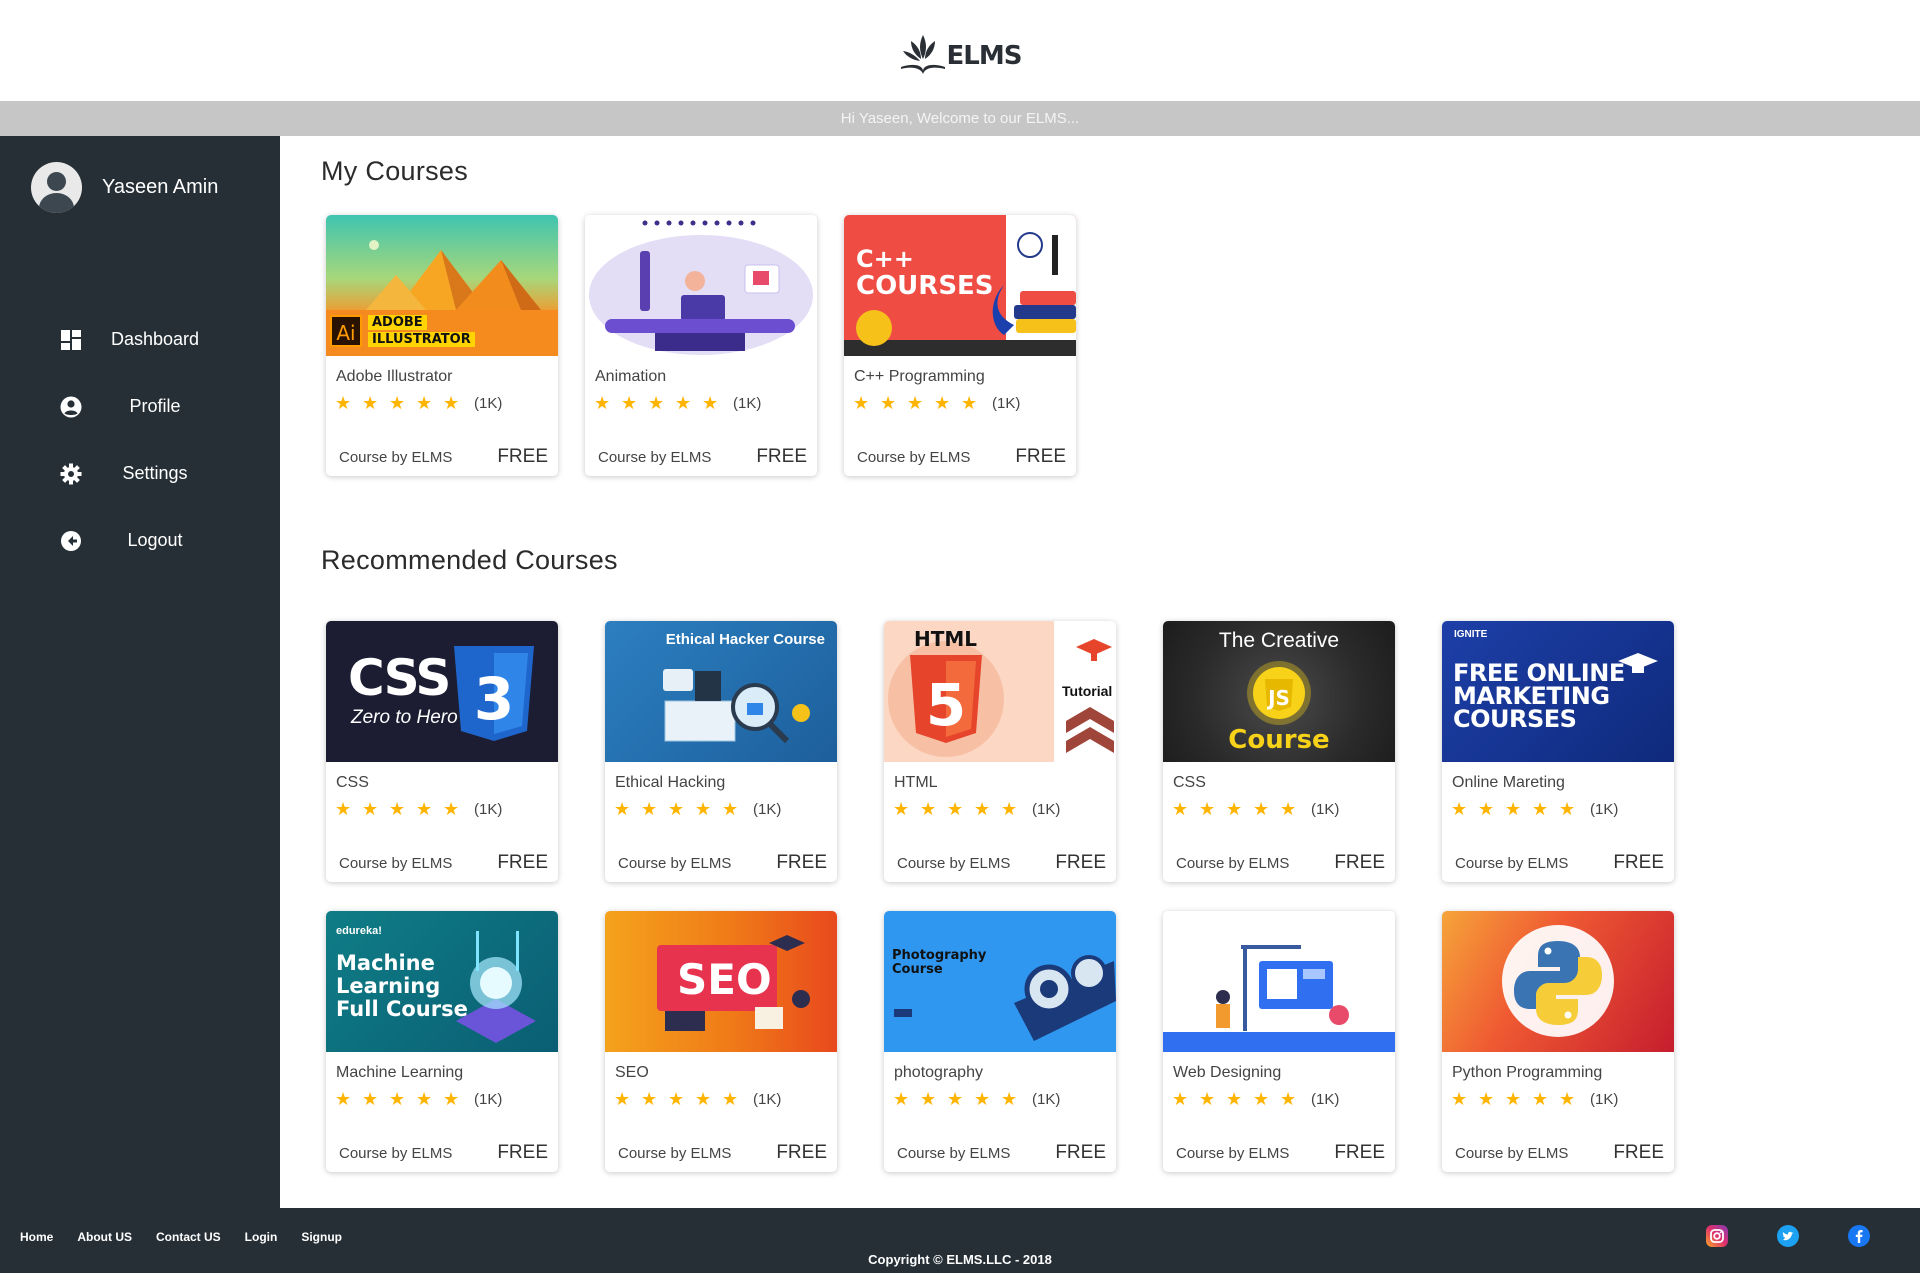 This screenshot has width=1920, height=1273. I want to click on sidebar-item-logout: Logout, so click(140, 540).